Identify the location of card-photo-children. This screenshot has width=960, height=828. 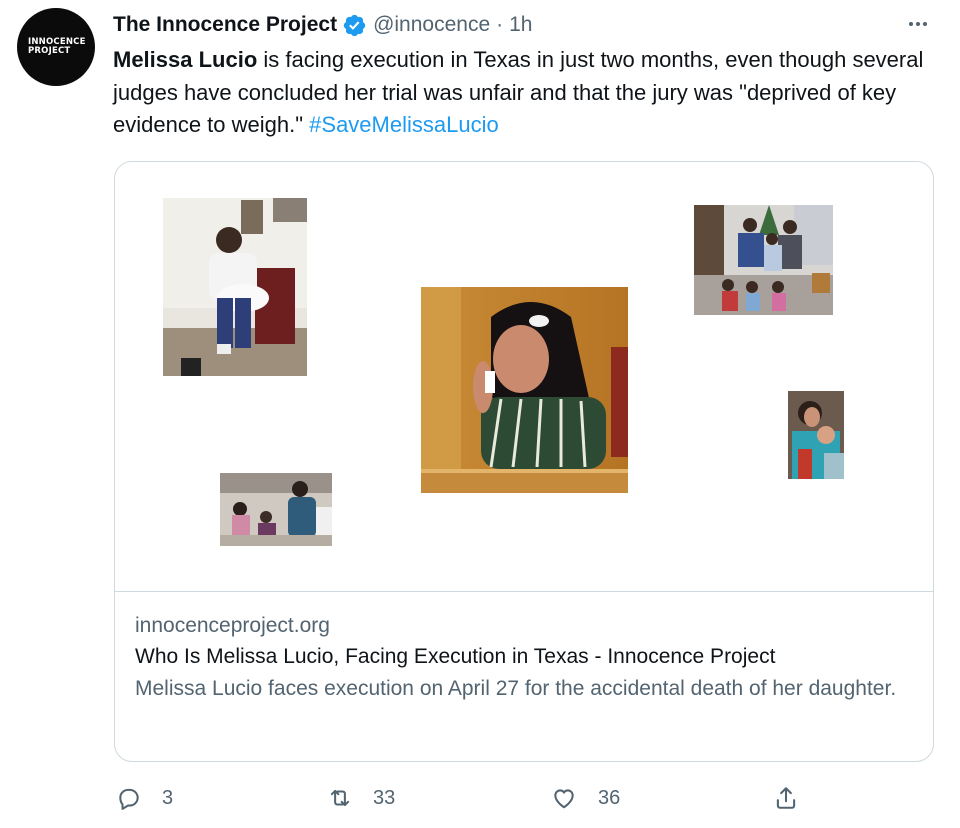
(276, 509).